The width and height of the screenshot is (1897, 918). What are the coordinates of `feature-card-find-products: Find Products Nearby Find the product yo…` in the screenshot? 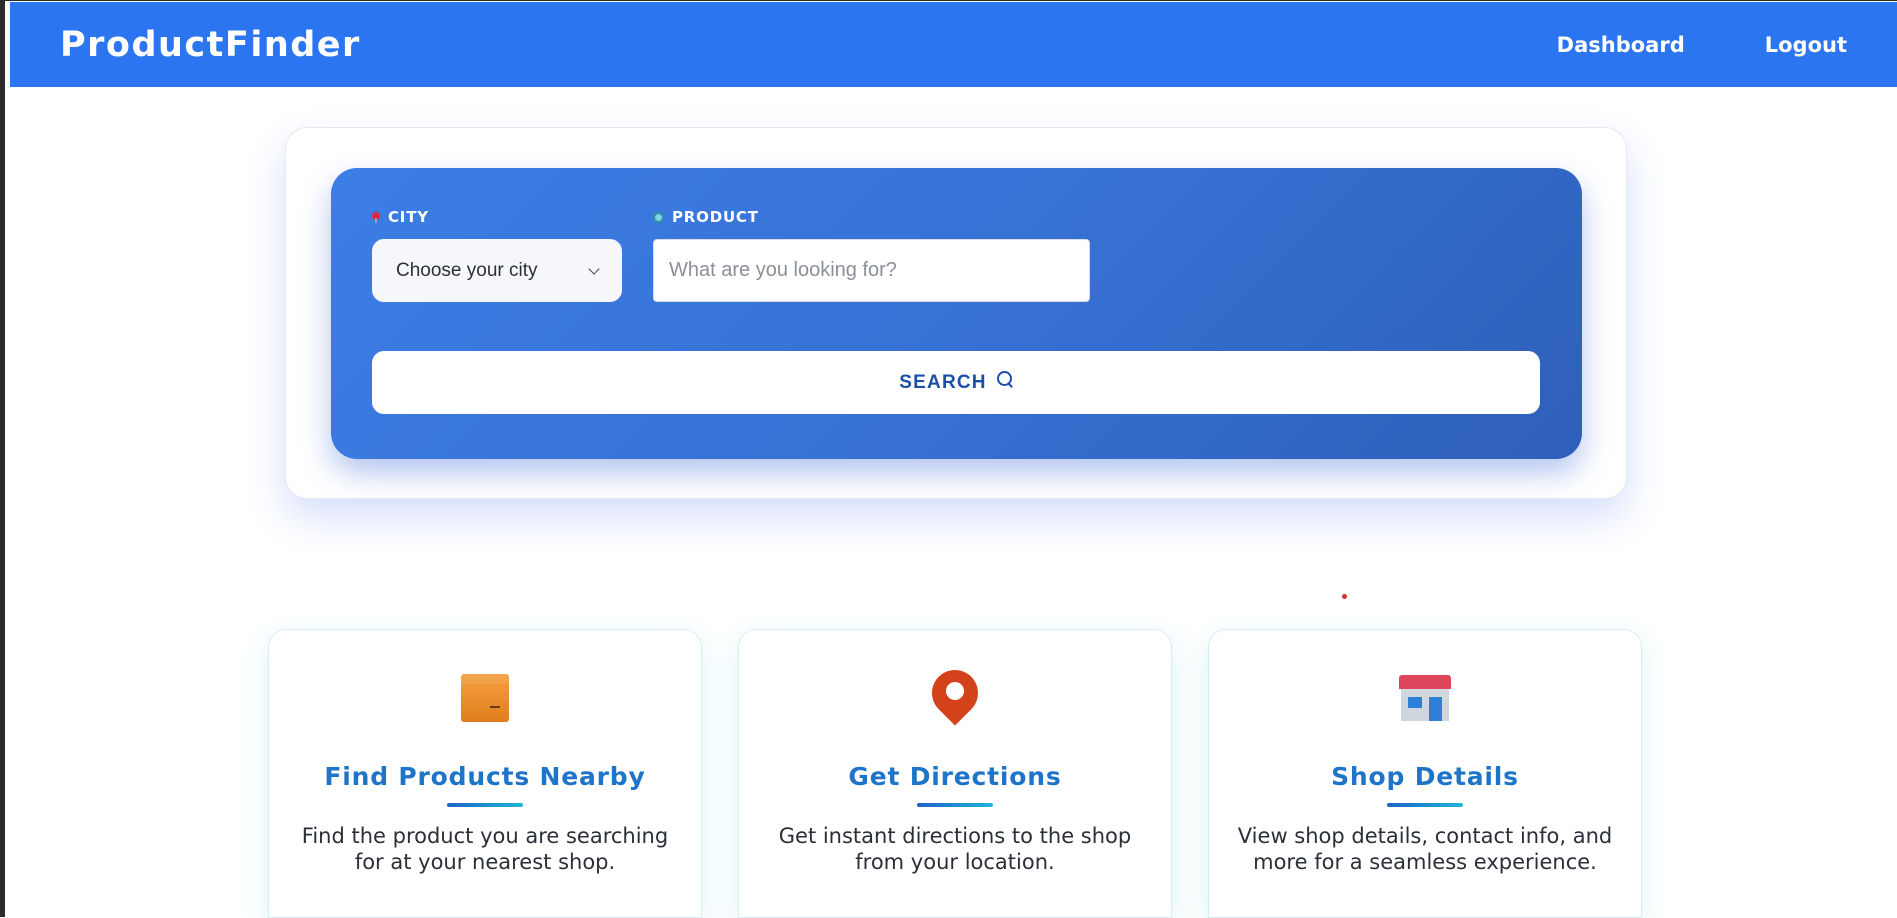 It's located at (485, 773).